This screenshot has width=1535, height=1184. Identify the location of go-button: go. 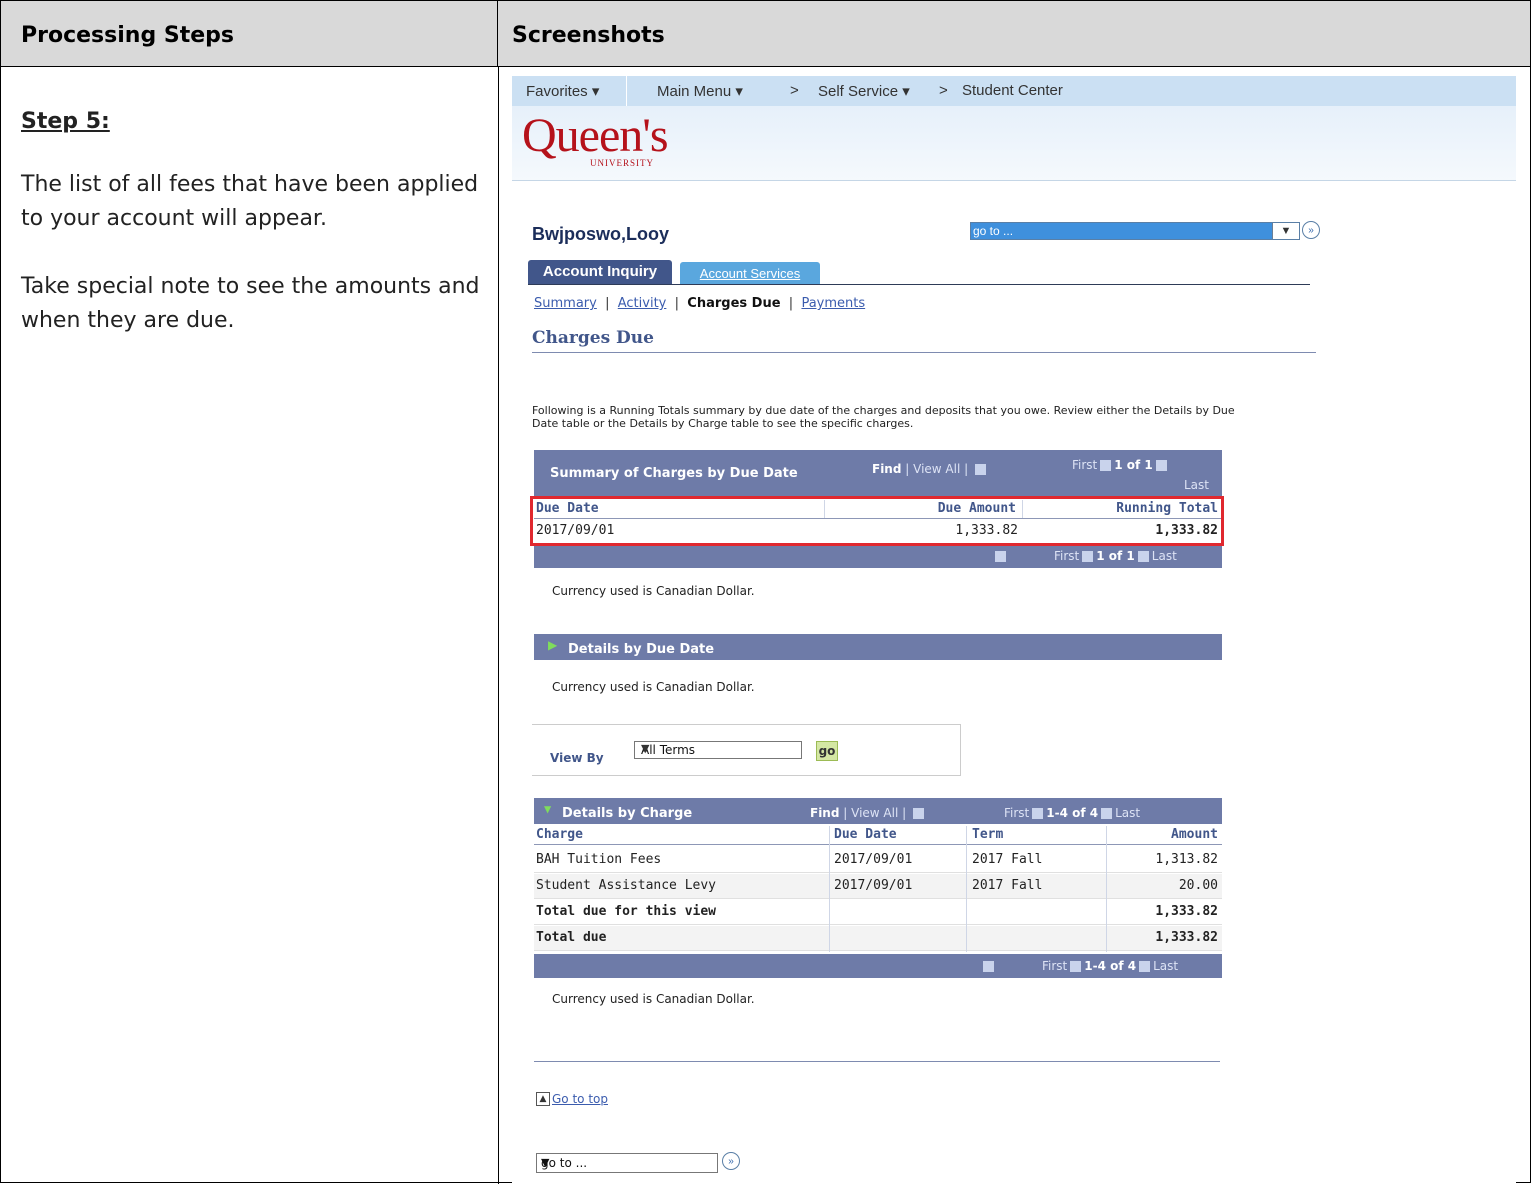
(827, 751).